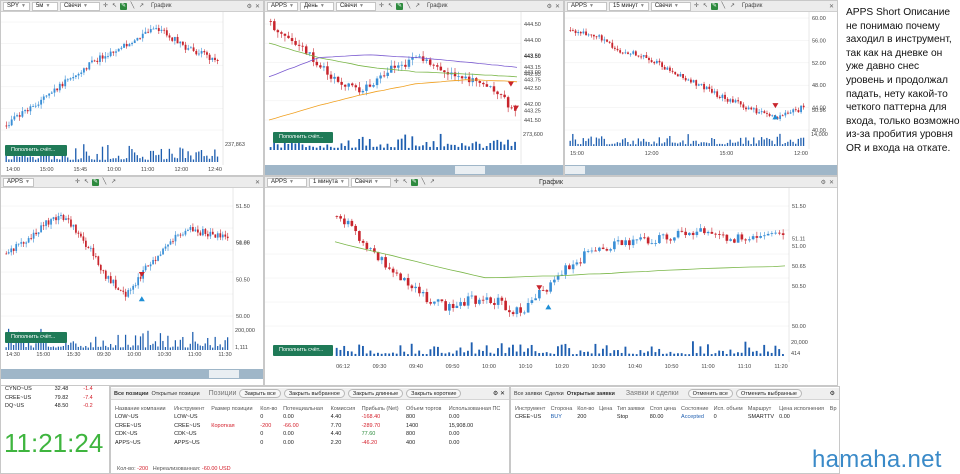 The height and width of the screenshot is (474, 960). I want to click on column-header: Использованная ПС, so click(477, 408).